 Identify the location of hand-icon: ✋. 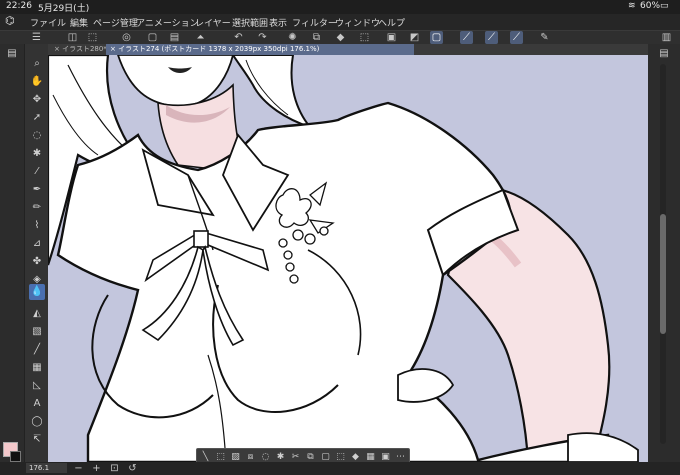
(37, 82).